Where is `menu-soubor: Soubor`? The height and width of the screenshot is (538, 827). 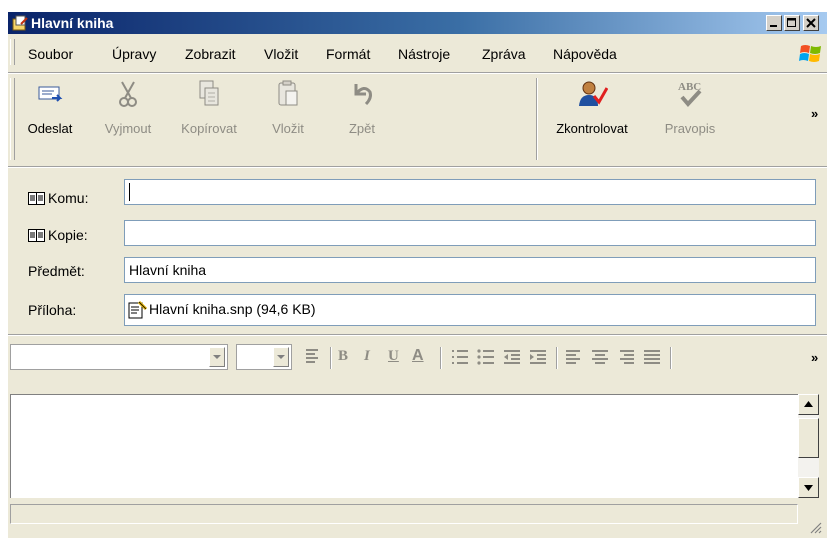 menu-soubor: Soubor is located at coordinates (50, 54).